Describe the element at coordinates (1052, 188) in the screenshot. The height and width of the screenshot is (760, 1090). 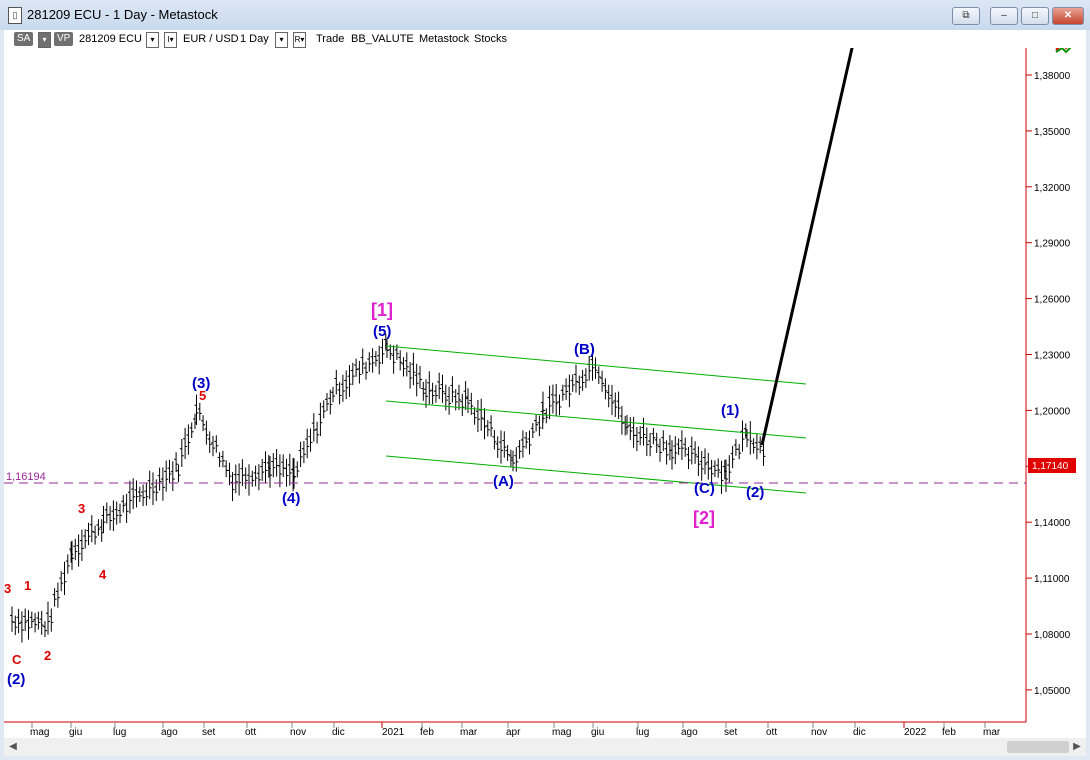
I see `y-tick-label: 1,32000` at that location.